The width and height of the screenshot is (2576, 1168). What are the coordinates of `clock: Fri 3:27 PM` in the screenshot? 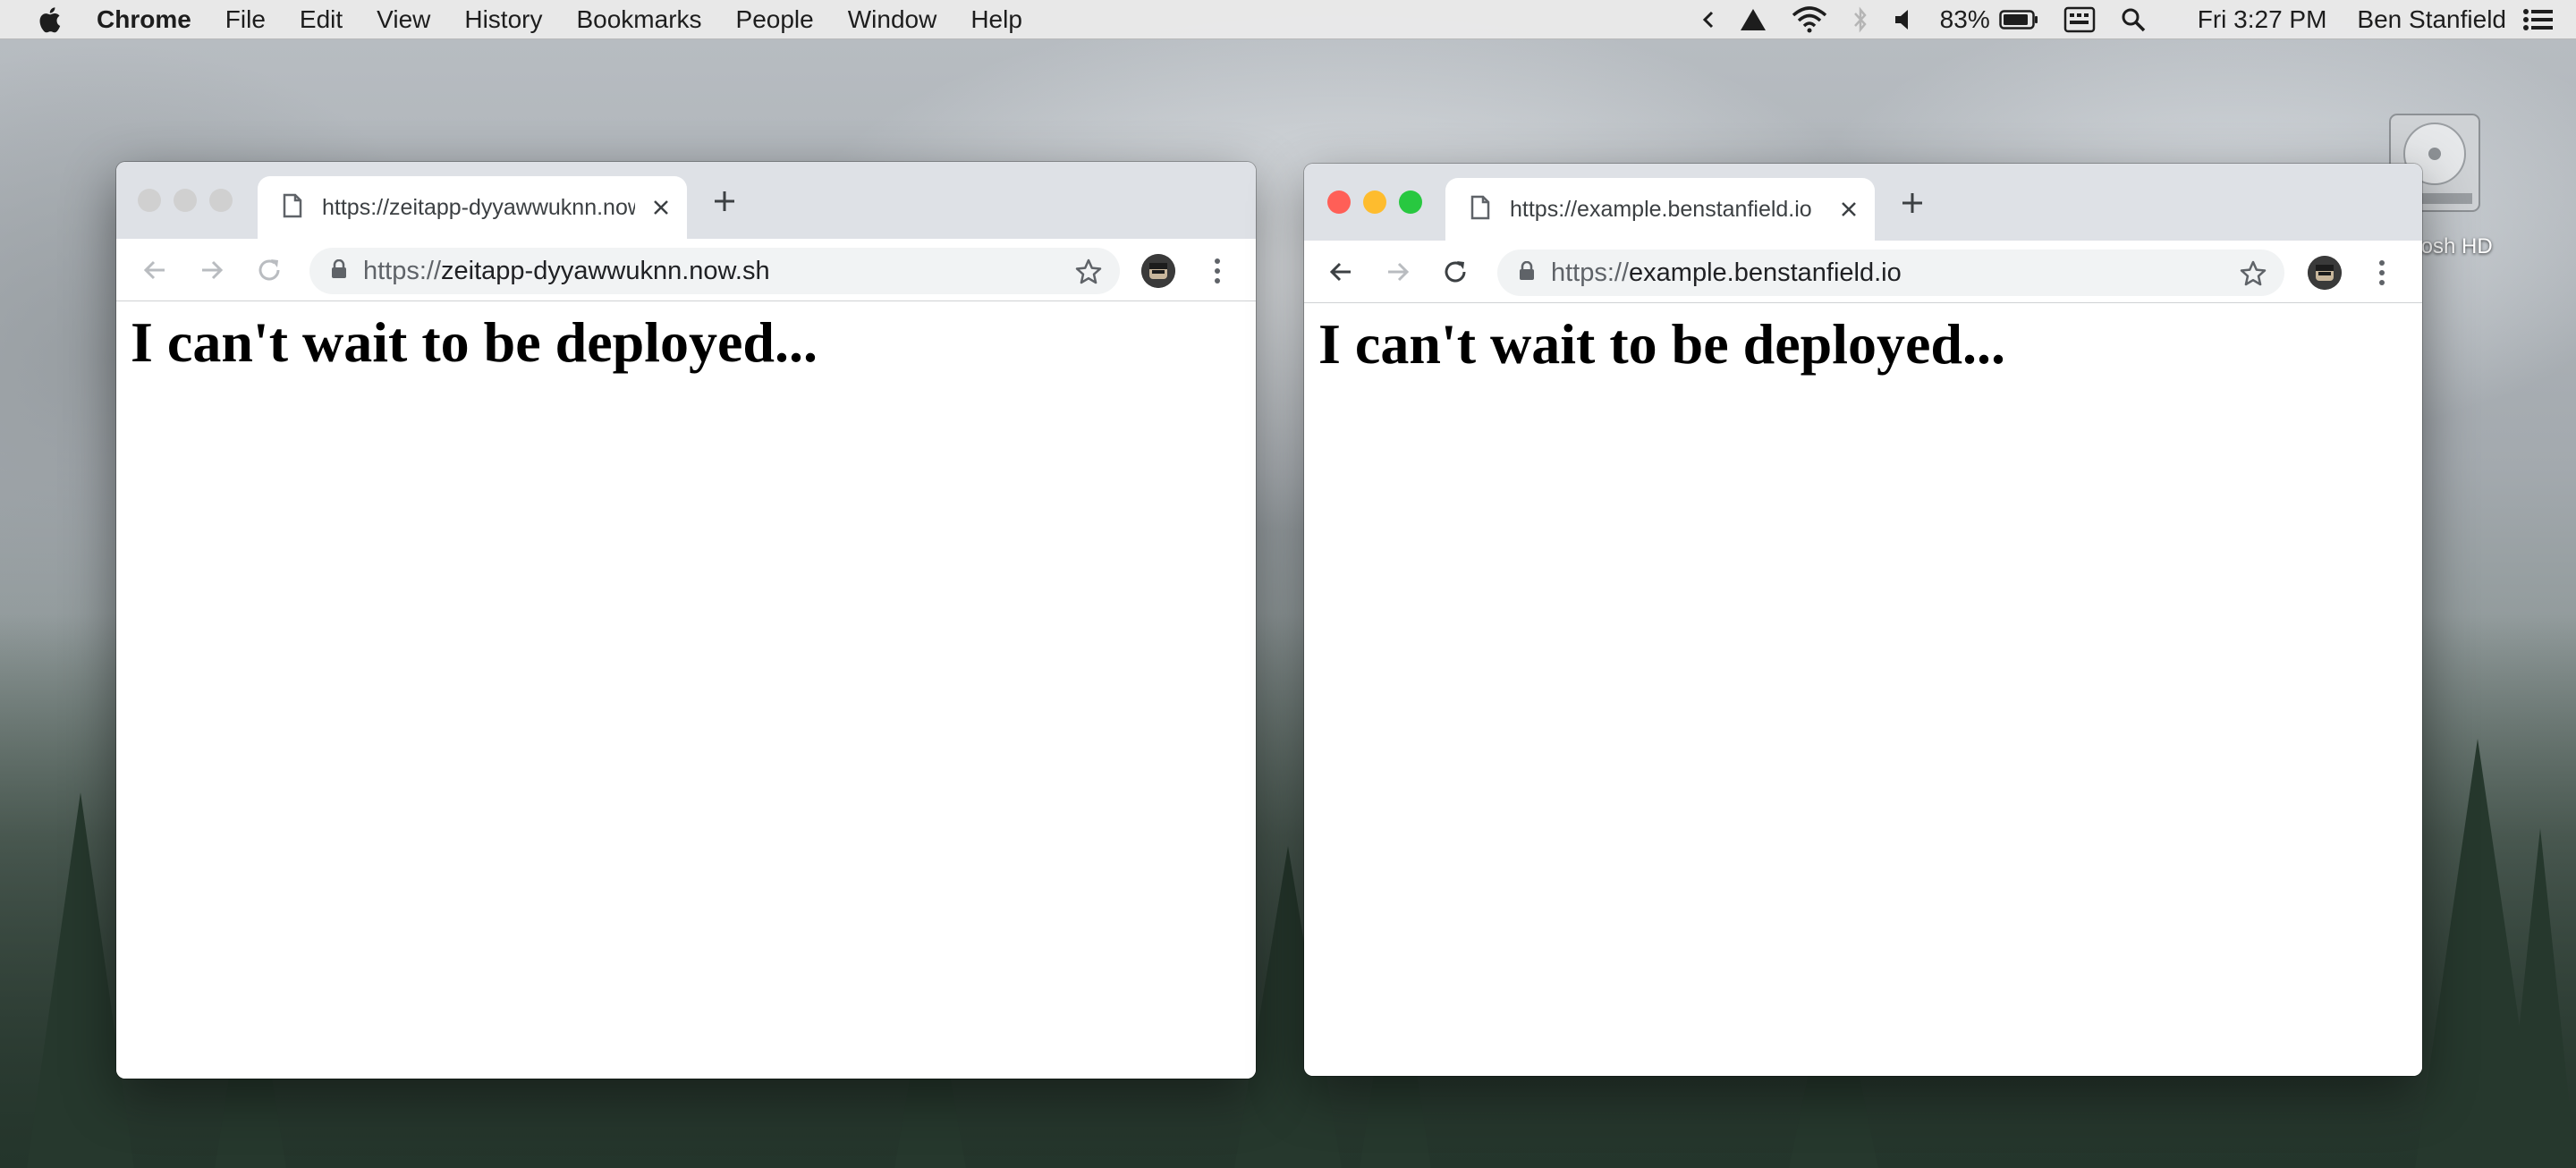 It's located at (2262, 19).